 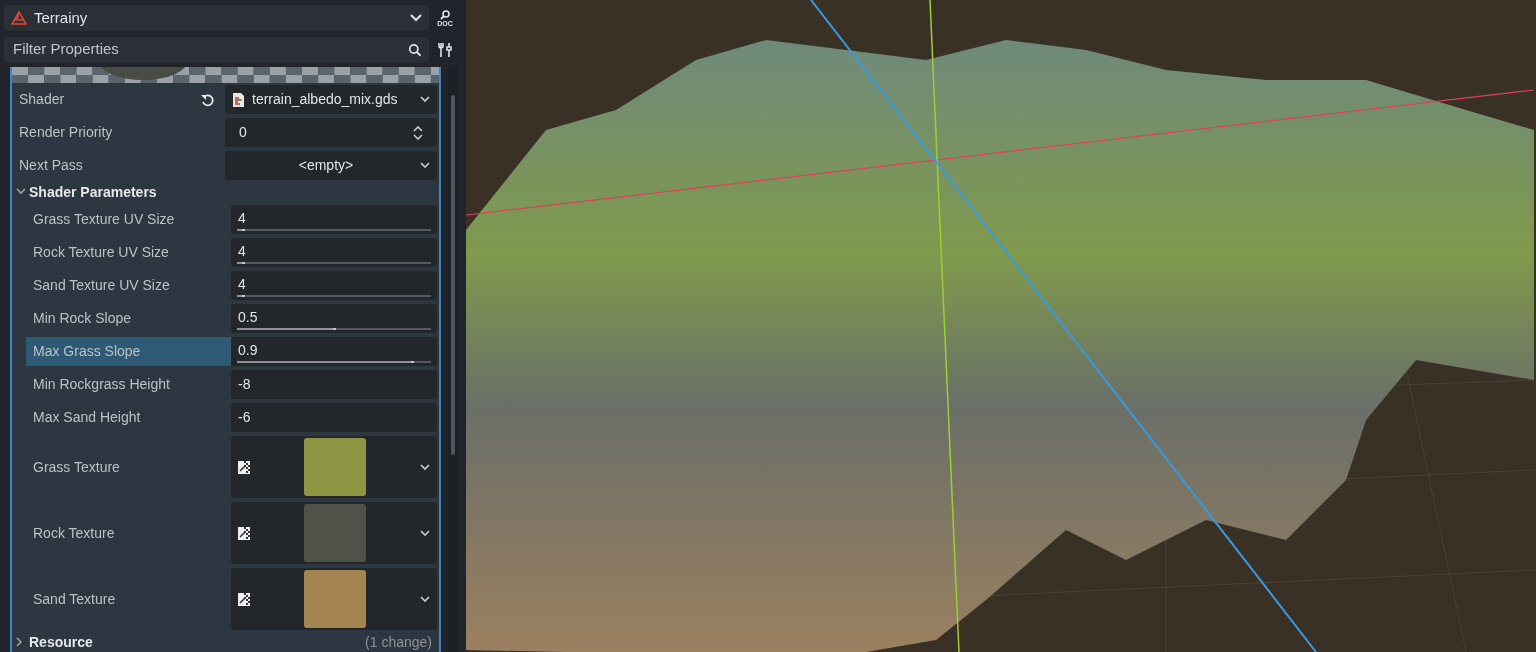 I want to click on parameter-field: 0.5, so click(x=334, y=318).